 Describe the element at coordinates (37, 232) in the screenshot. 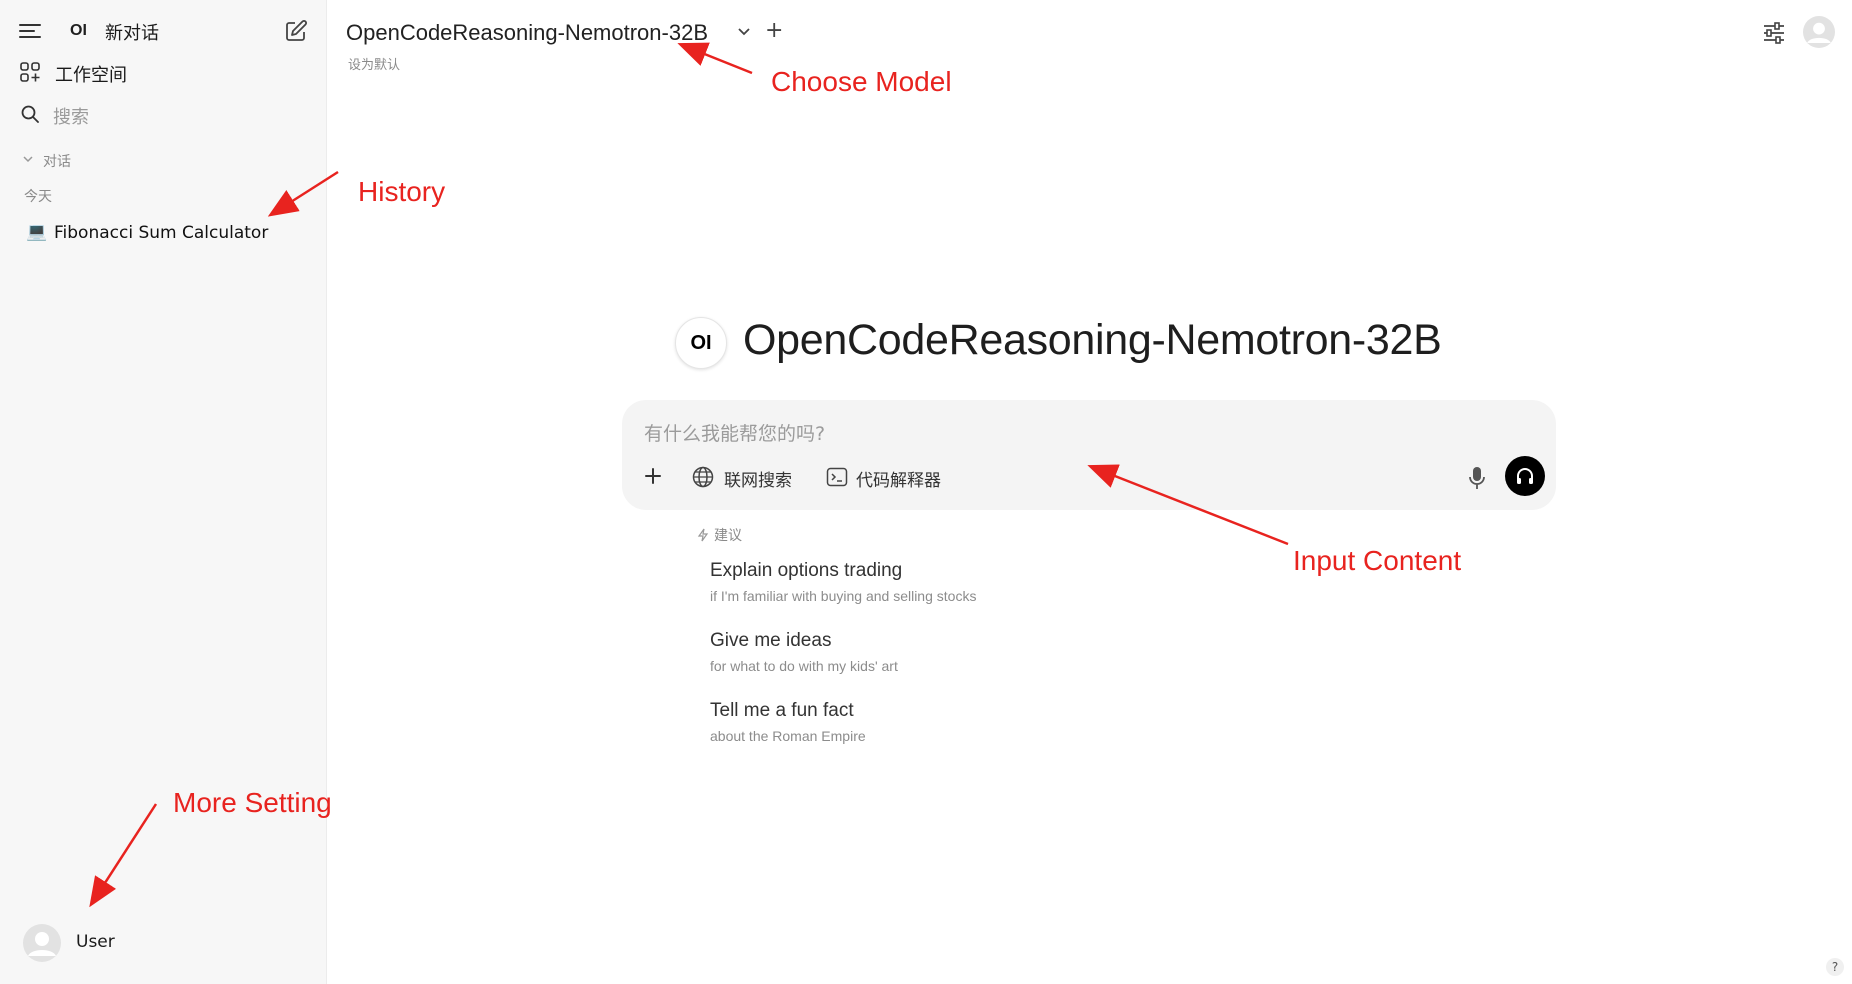

I see `laptop-emoji-icon: 💻` at that location.